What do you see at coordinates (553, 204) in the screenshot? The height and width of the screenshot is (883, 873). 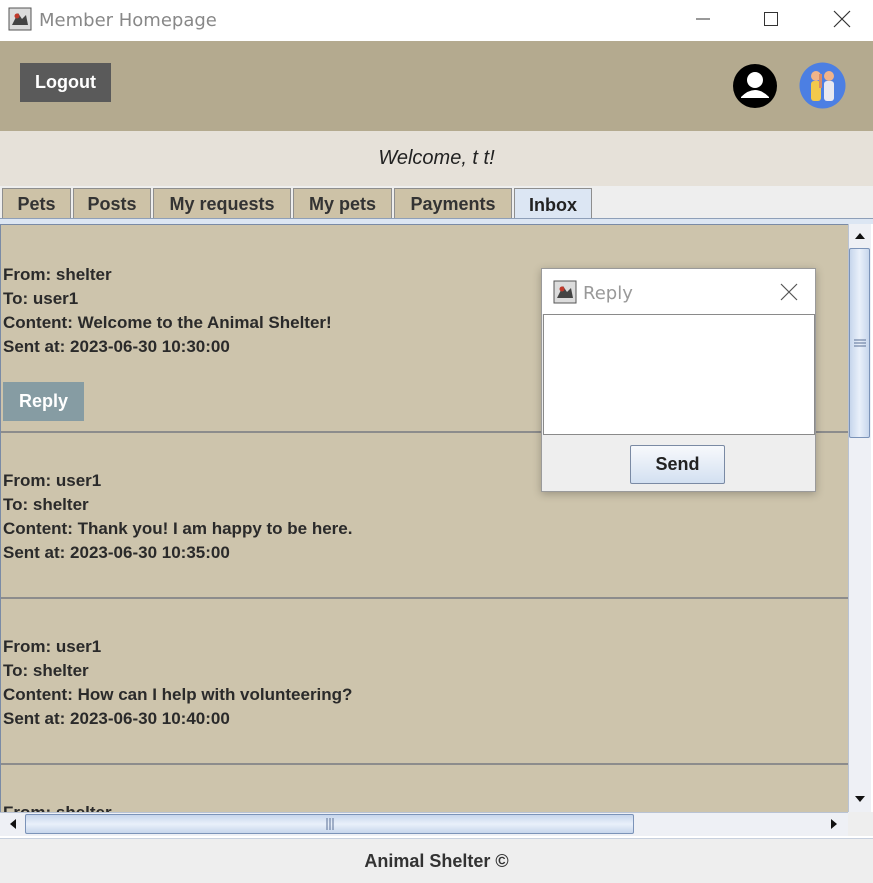 I see `tab-inbox: Inbox` at bounding box center [553, 204].